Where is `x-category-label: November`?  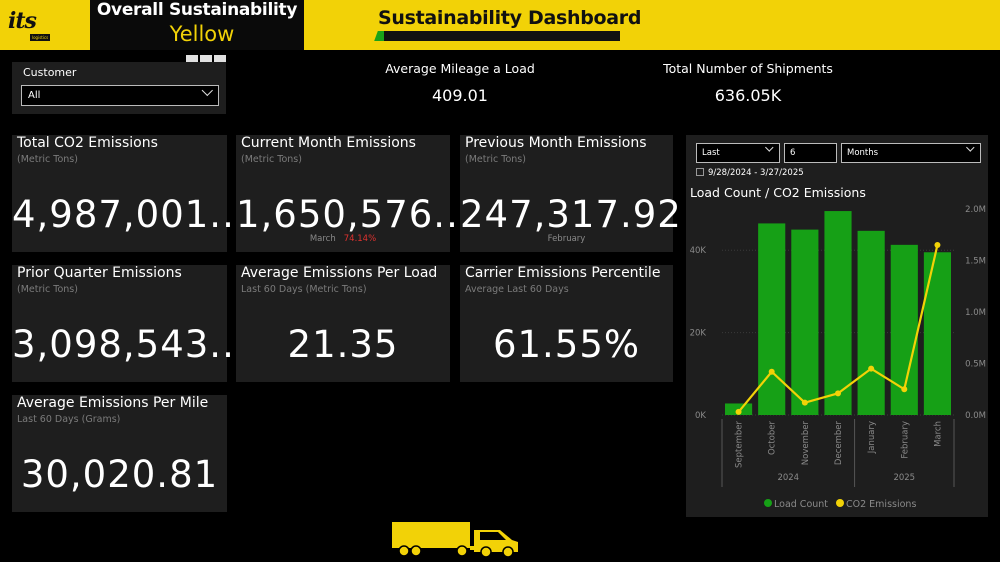 x-category-label: November is located at coordinates (806, 442).